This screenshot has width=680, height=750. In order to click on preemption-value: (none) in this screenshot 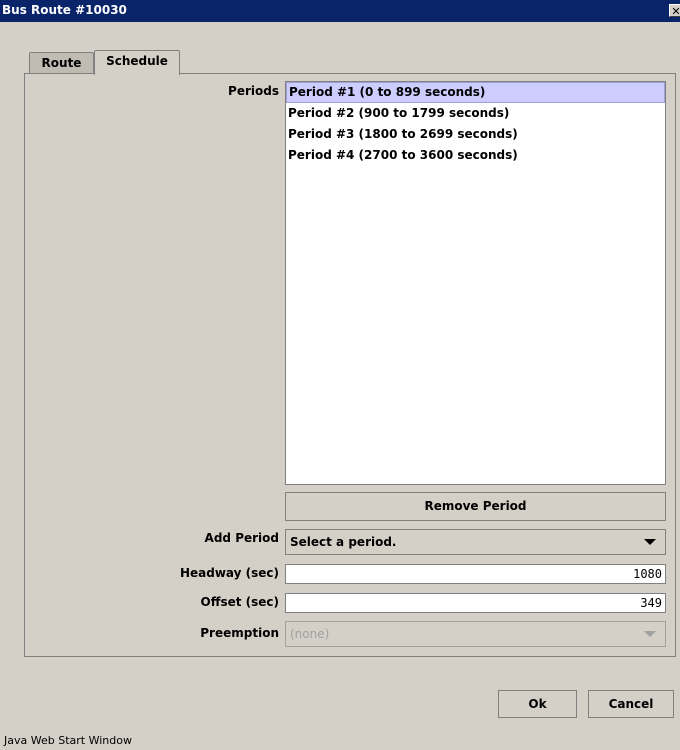, I will do `click(310, 634)`.